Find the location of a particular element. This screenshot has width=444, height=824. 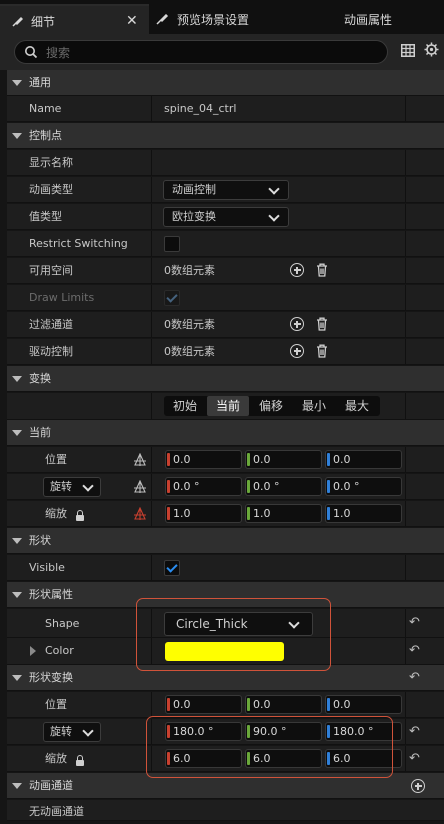

details-icon is located at coordinates (18, 21).